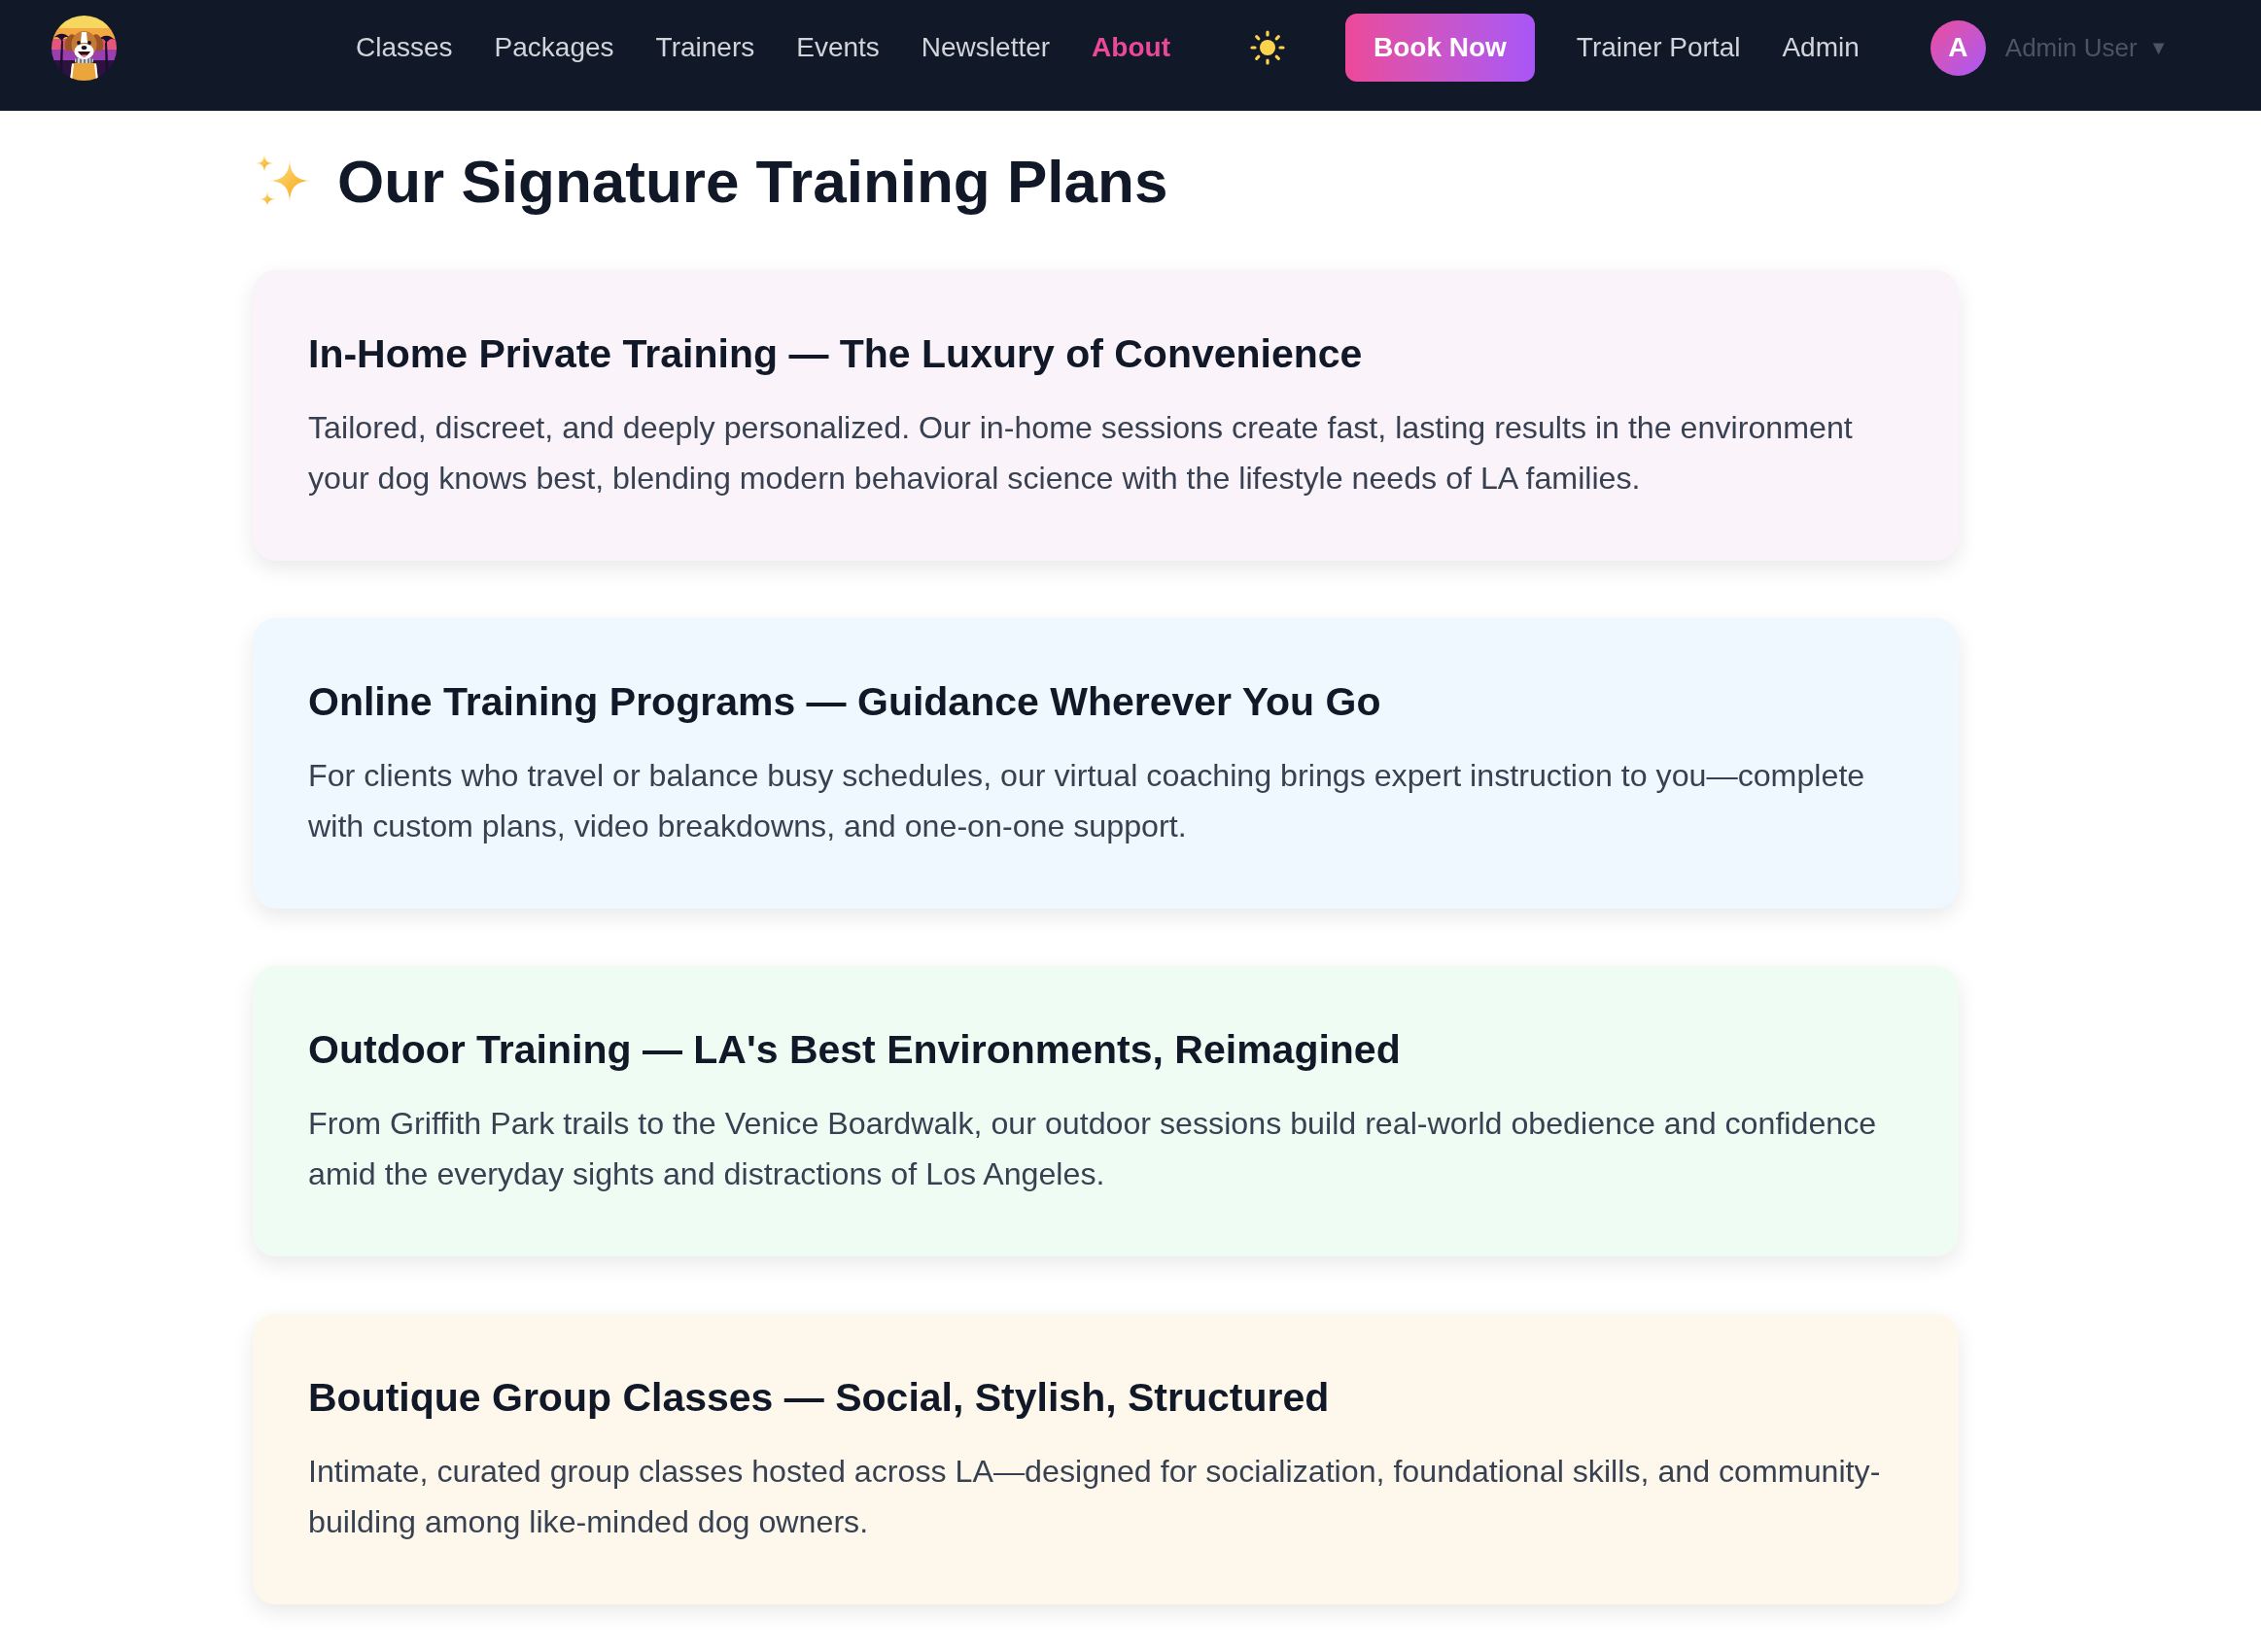 The width and height of the screenshot is (2261, 1652). I want to click on nav-link: Trainers, so click(705, 47).